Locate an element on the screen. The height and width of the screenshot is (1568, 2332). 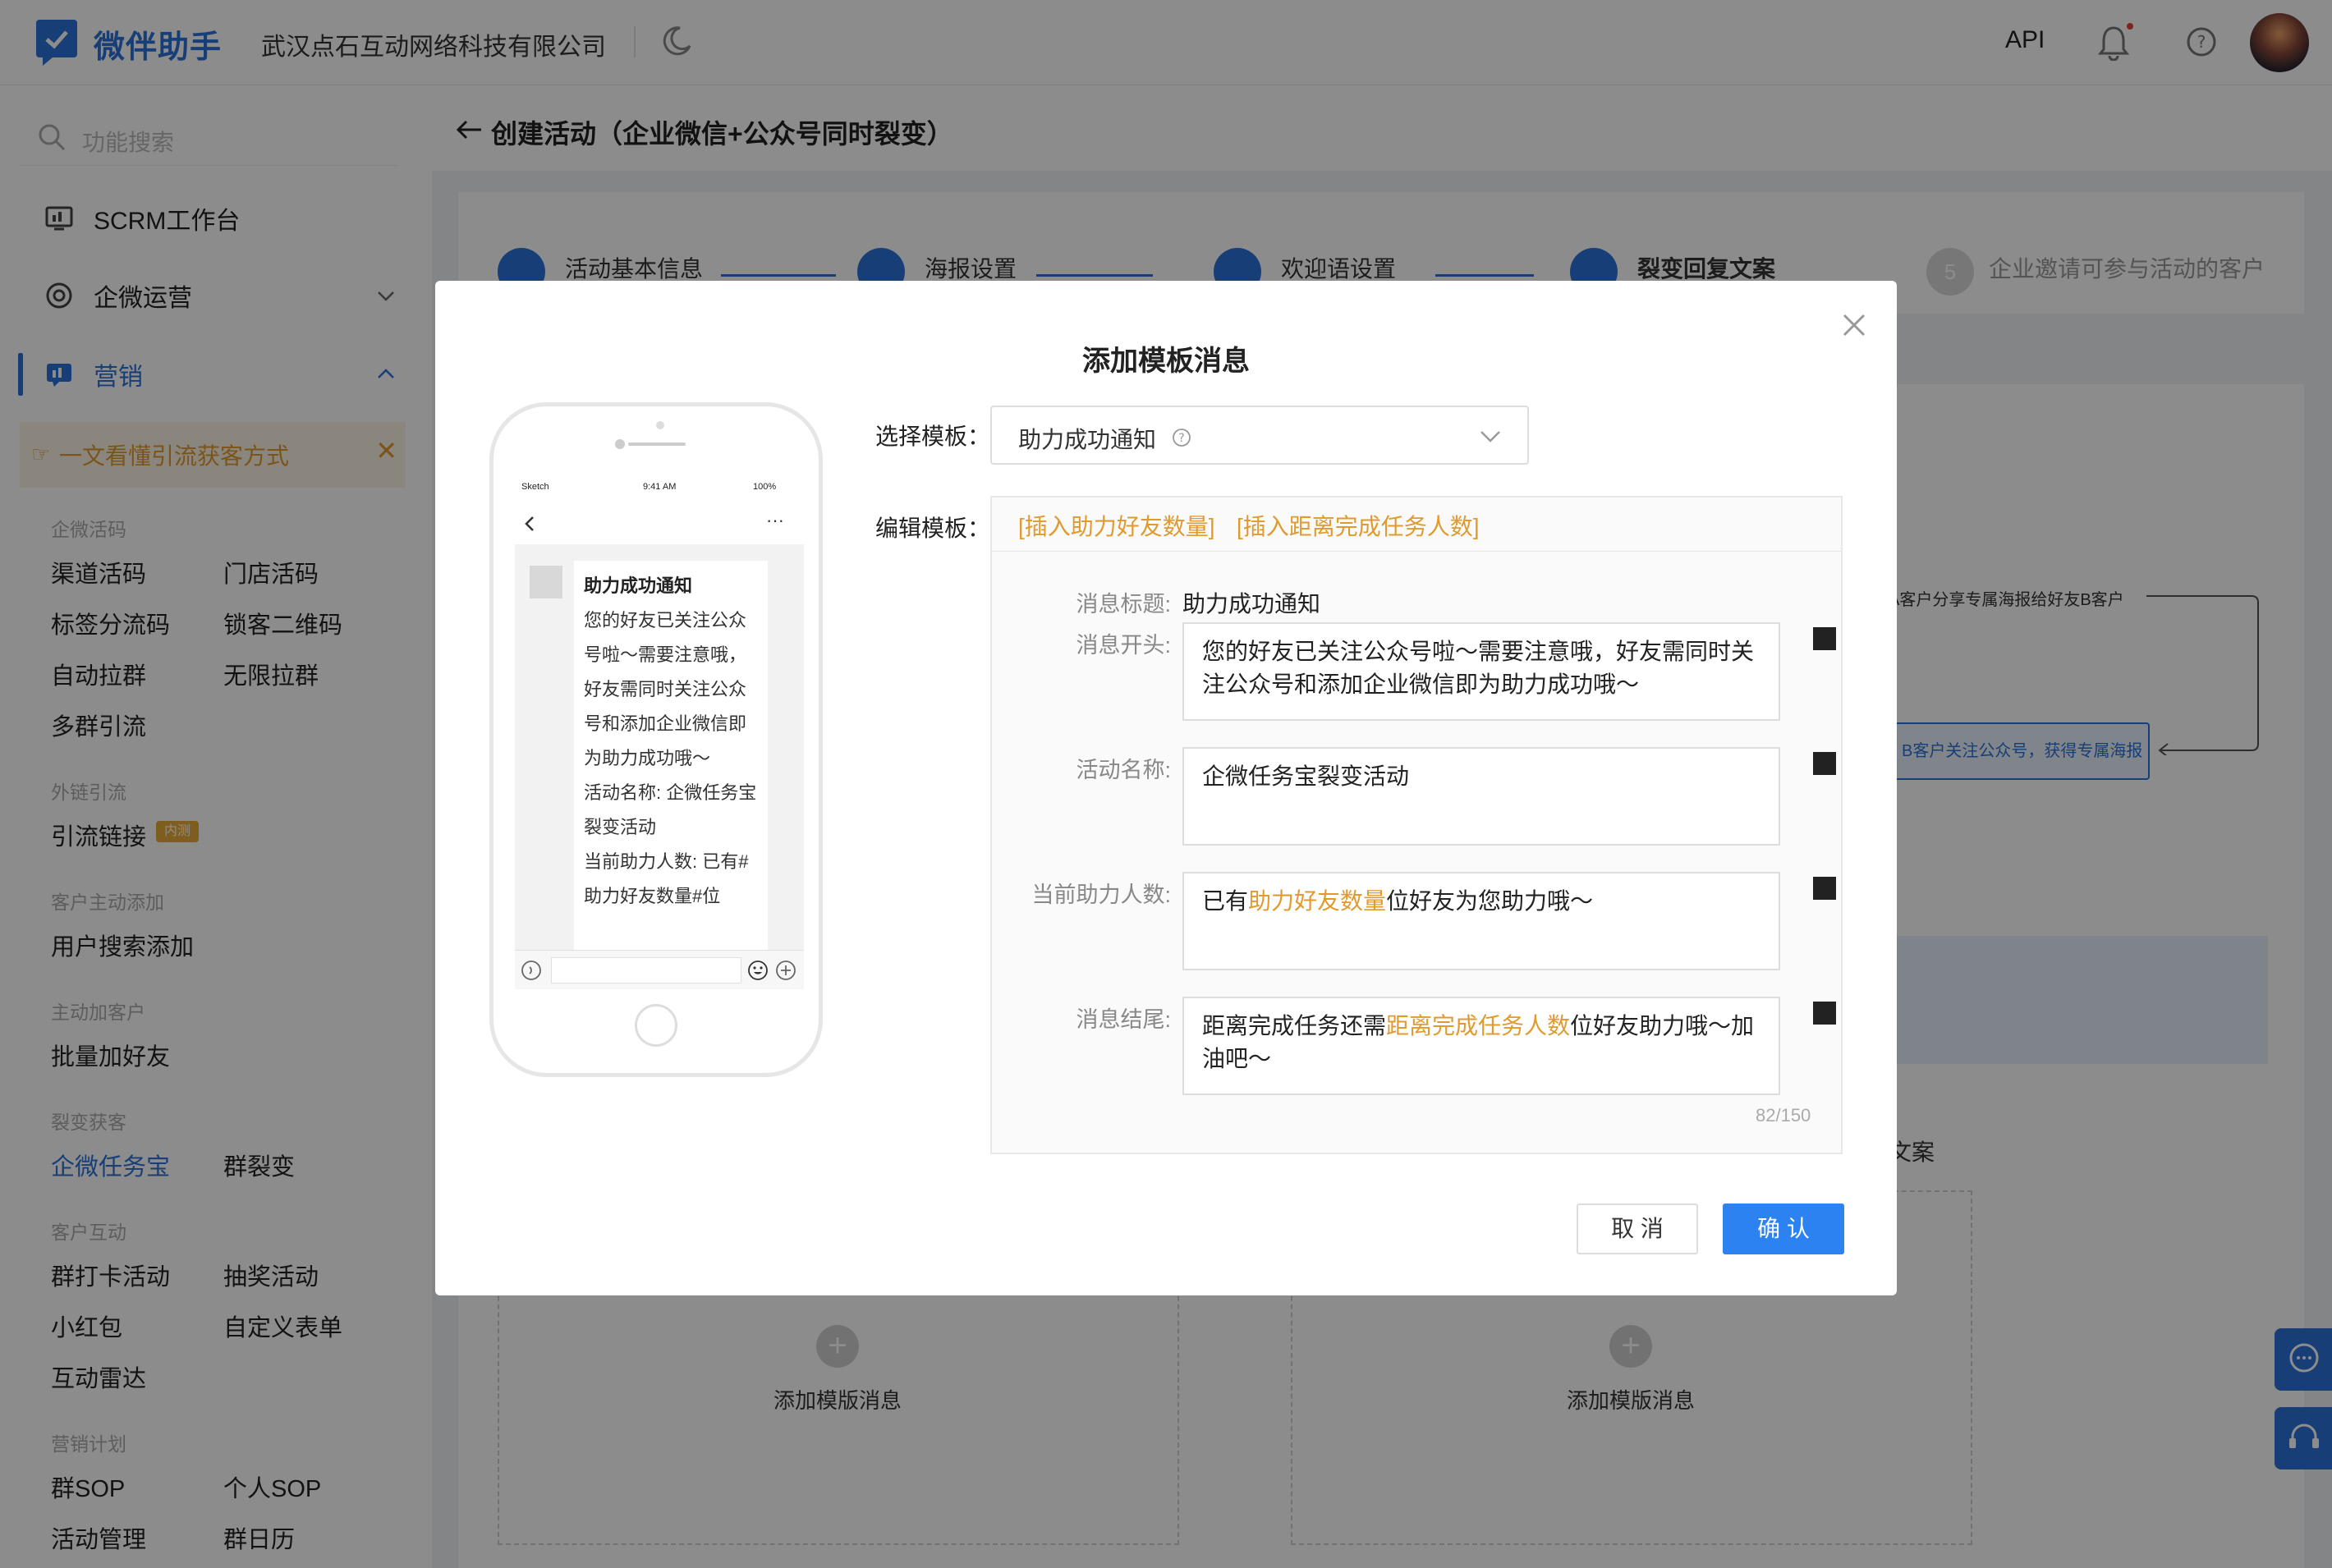
ending-label: 消息结尾: is located at coordinates (1123, 1019).